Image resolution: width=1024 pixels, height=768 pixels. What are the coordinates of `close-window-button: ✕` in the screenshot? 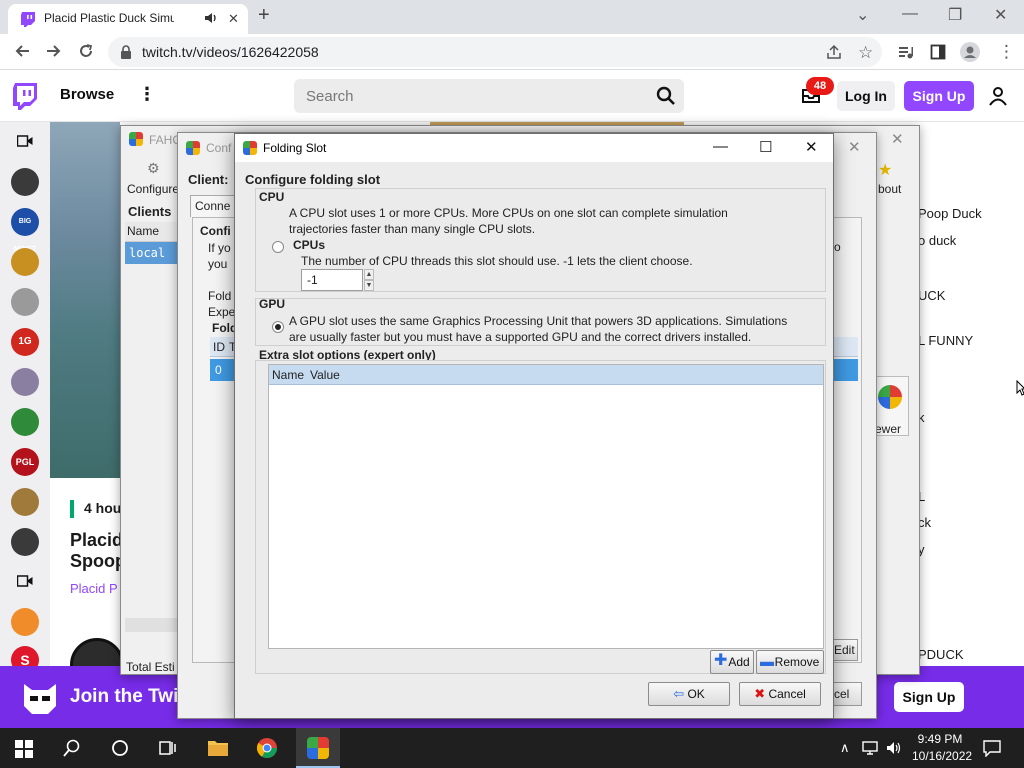 It's located at (1000, 15).